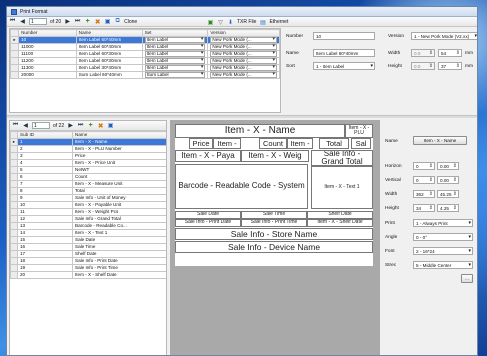 This screenshot has width=487, height=356. I want to click on list-item: 3 Price, so click(88, 156).